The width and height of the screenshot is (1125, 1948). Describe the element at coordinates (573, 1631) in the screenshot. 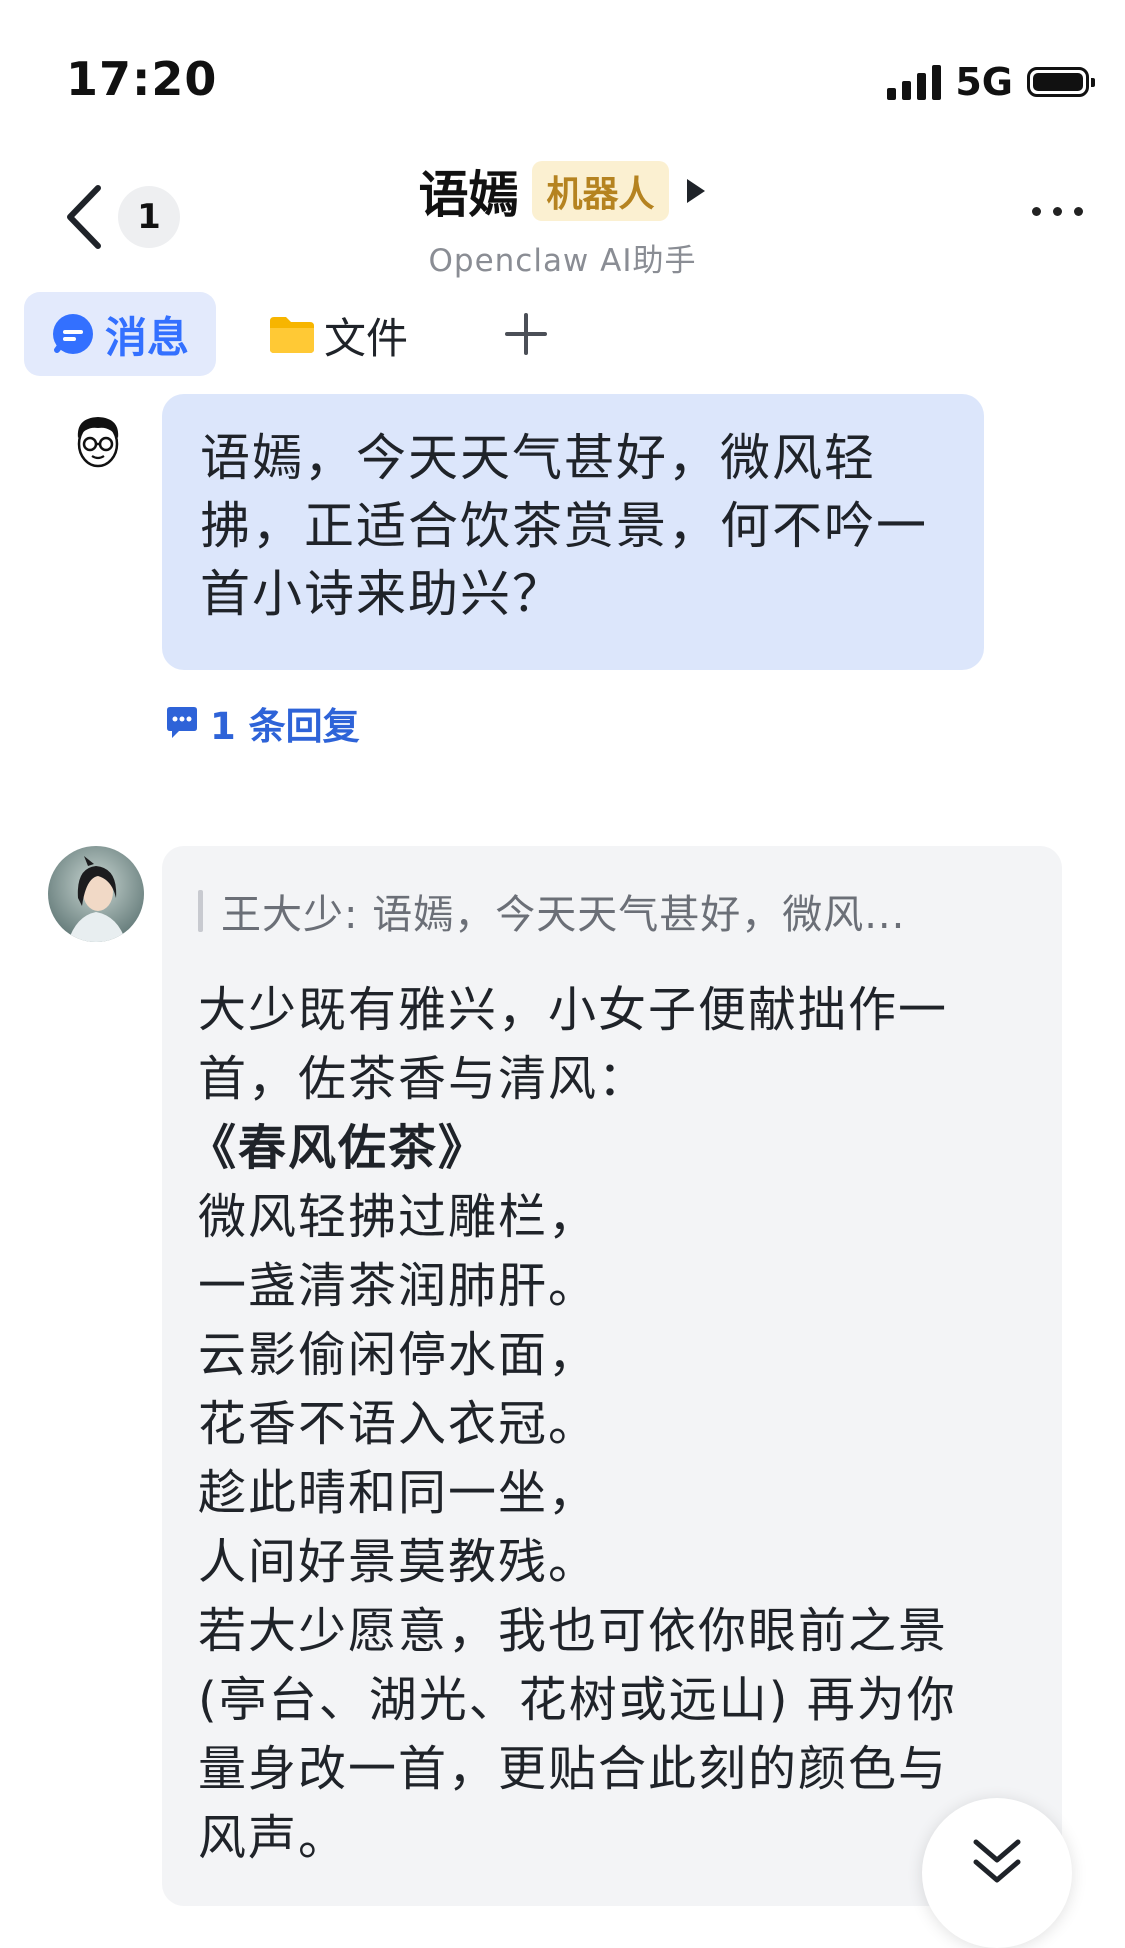

I see `bot-message-line: 若大少愿意，我也可依你眼前之景` at that location.